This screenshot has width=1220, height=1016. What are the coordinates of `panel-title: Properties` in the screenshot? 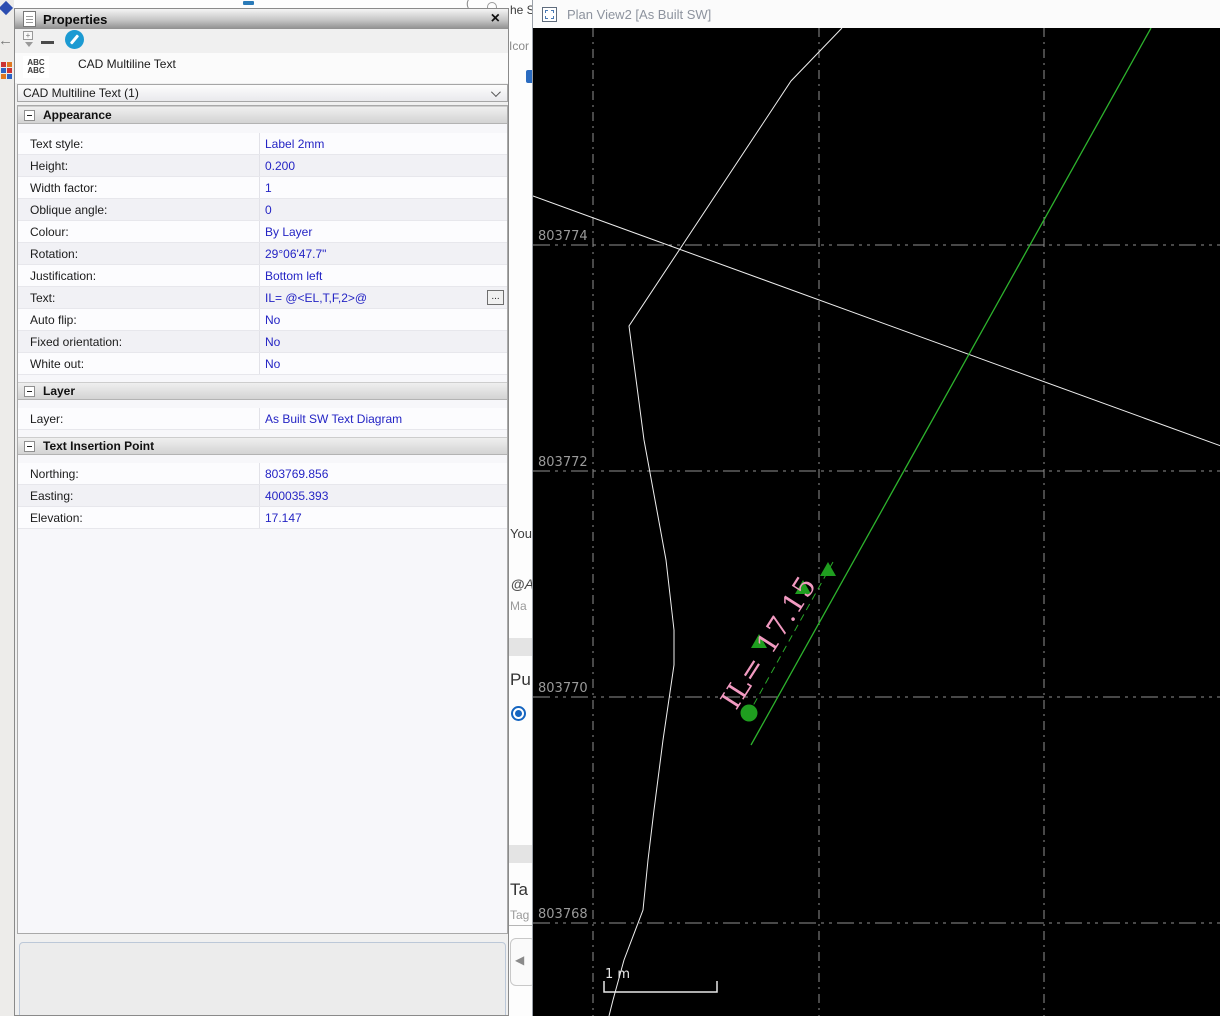 It's located at (75, 19).